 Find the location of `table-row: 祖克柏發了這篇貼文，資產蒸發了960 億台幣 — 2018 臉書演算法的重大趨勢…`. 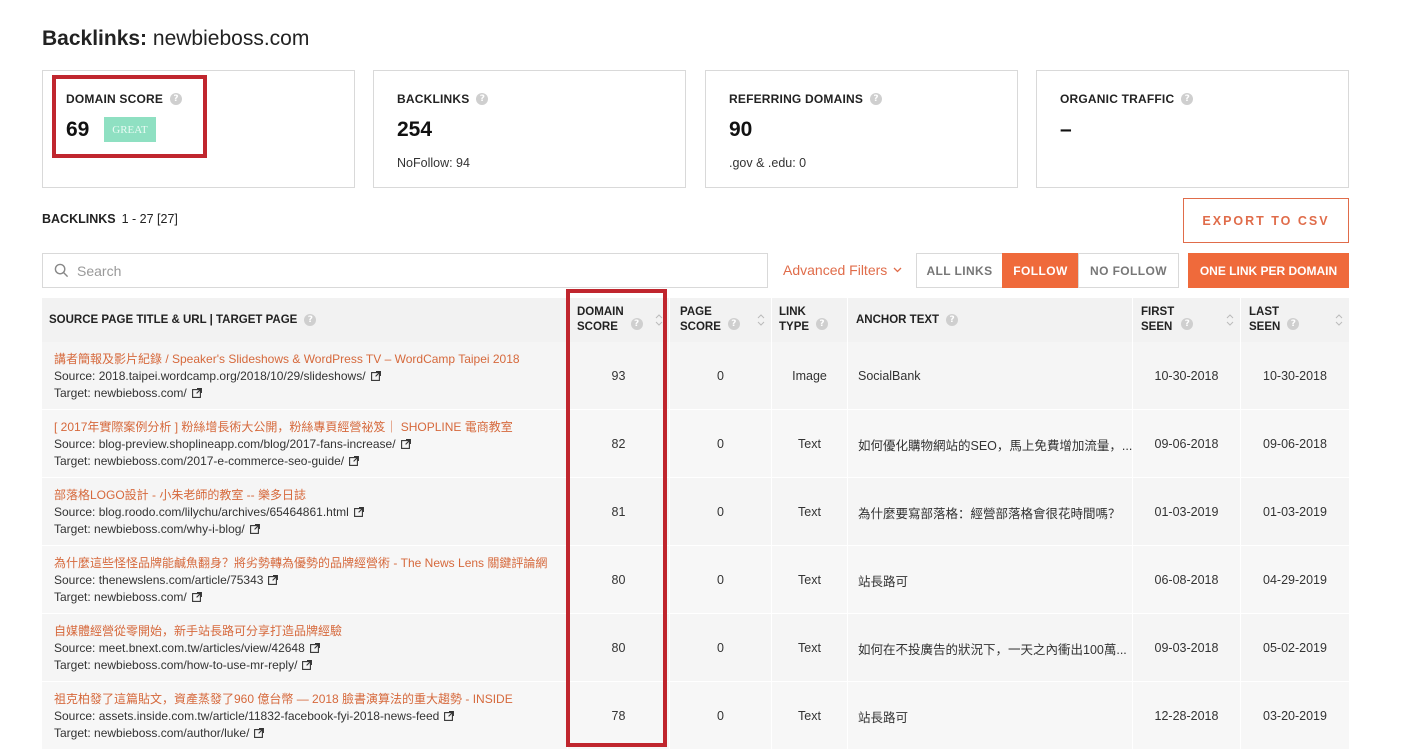

table-row: 祖克柏發了這篇貼文，資產蒸發了960 億台幣 — 2018 臉書演算法的重大趨勢… is located at coordinates (695, 716).